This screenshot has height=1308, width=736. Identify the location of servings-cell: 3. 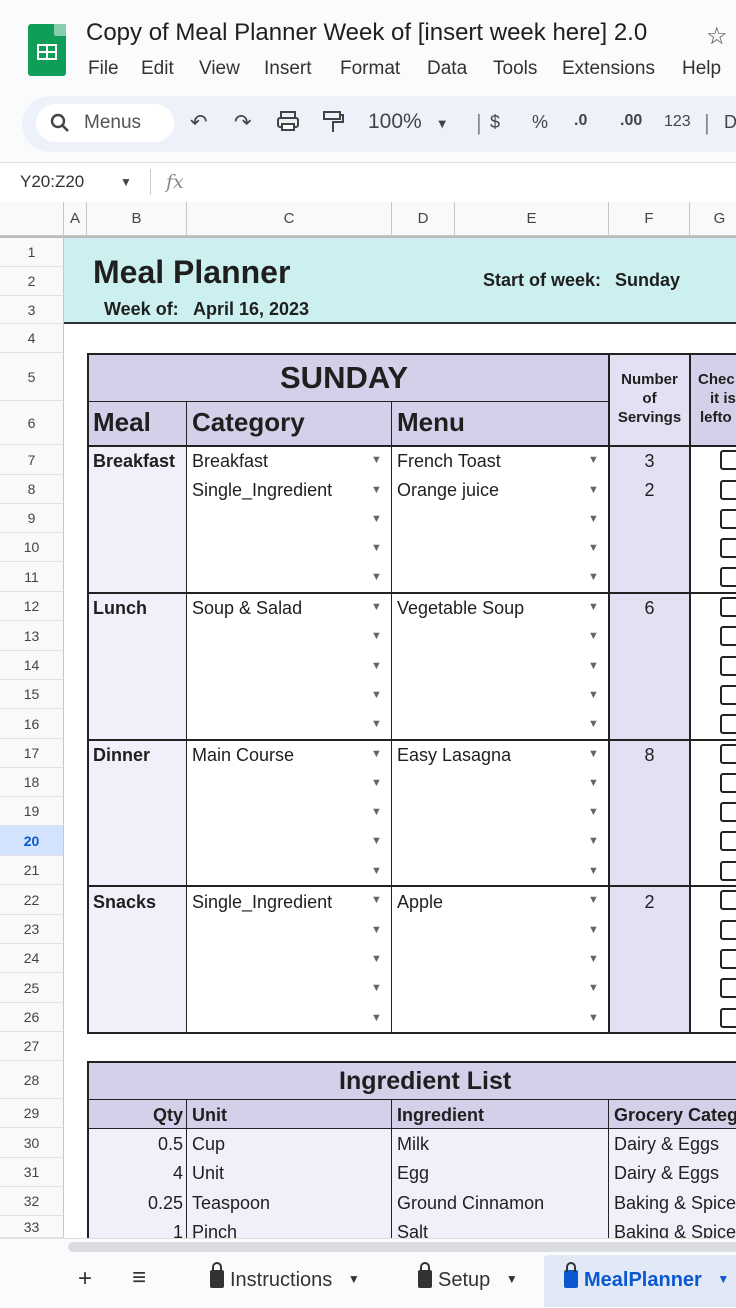
(649, 461).